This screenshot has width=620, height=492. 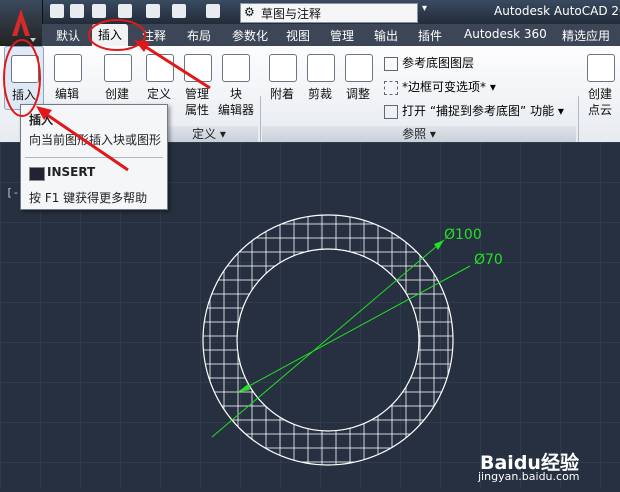 I want to click on annotation-circle-tab, so click(x=117, y=35).